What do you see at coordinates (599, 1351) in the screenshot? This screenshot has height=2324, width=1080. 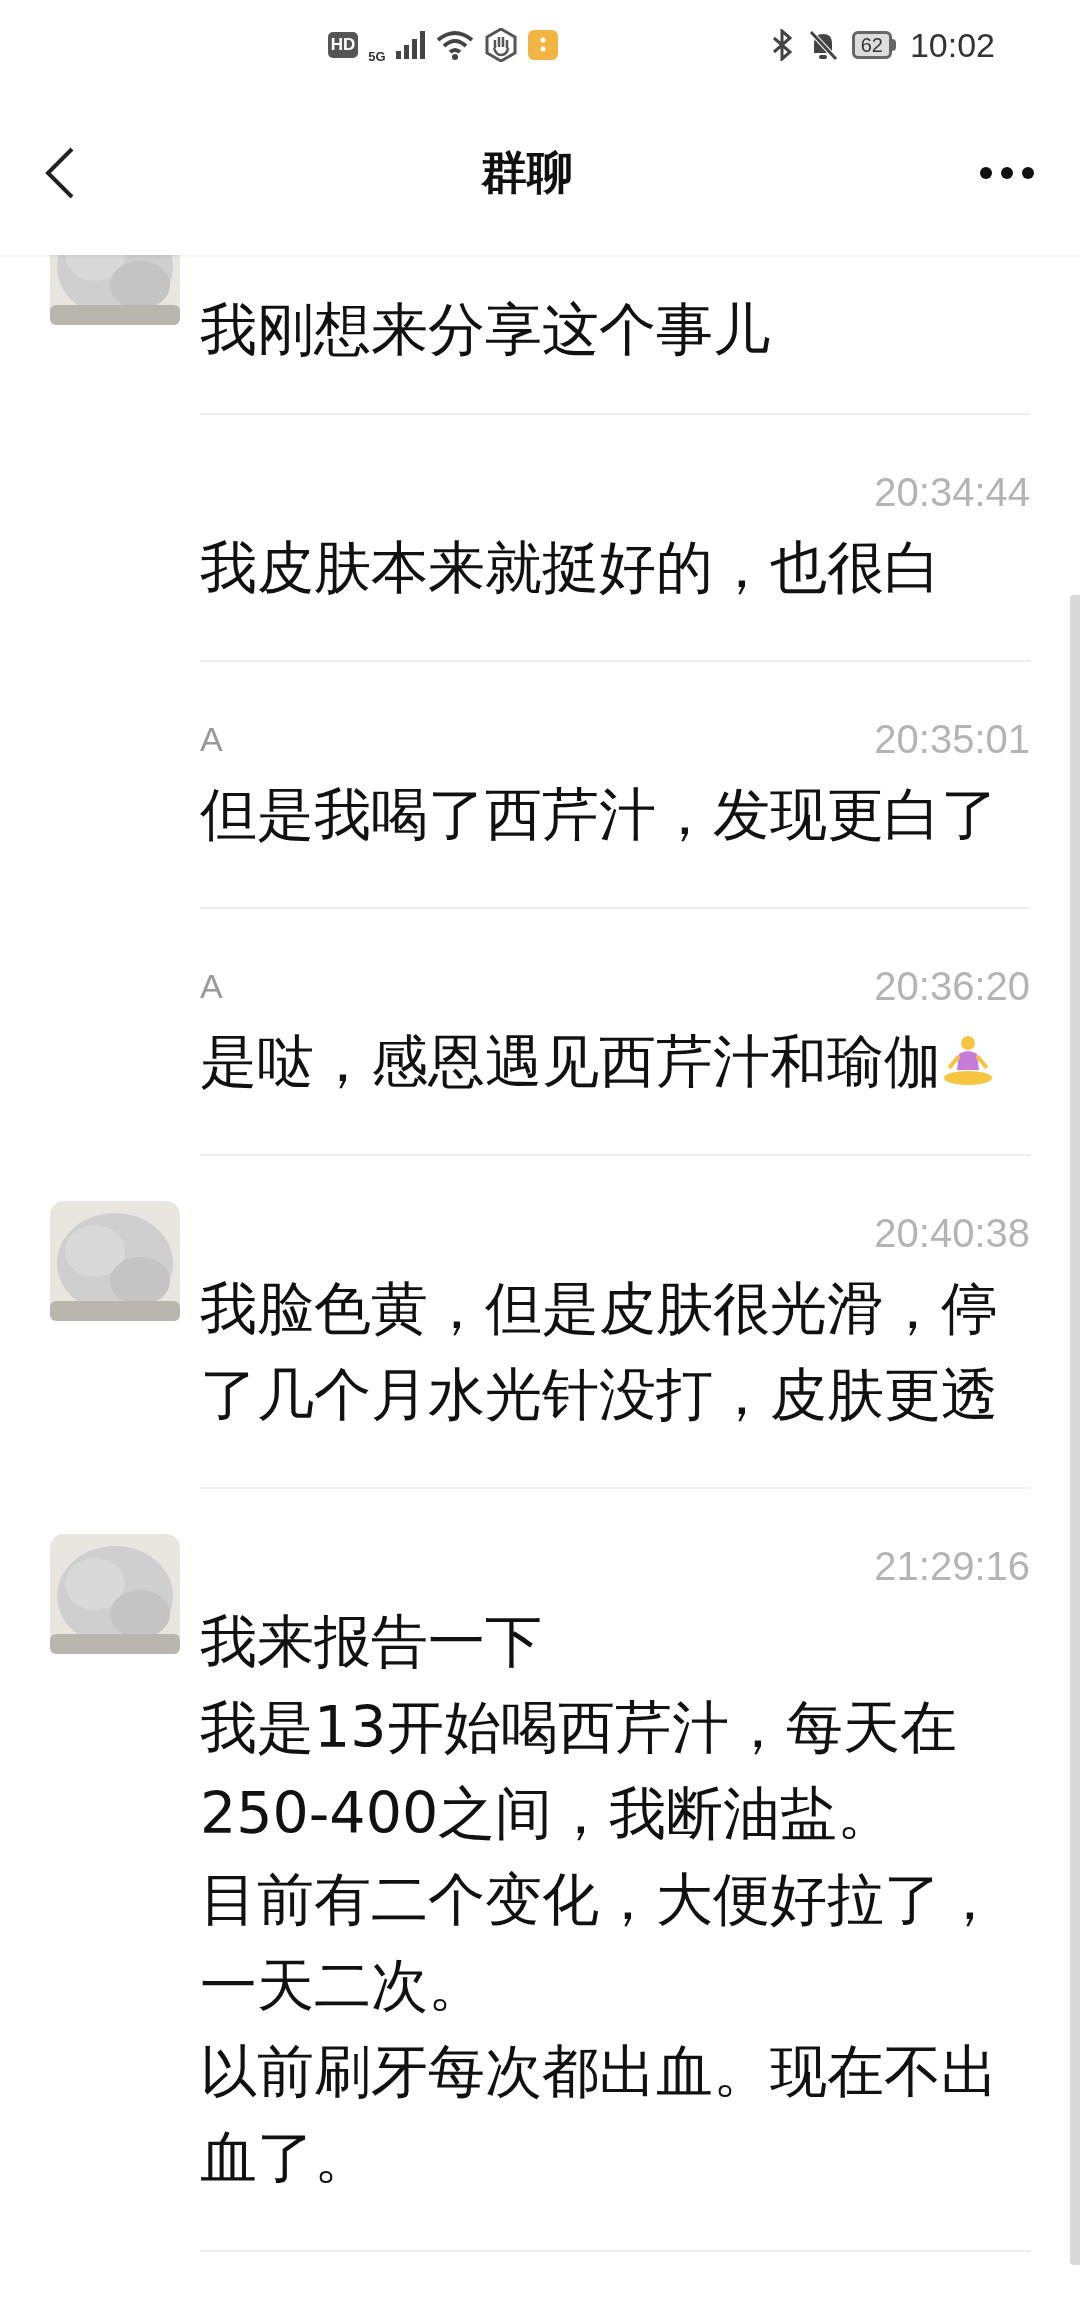 I see `message-text: 我脸色黄，但是皮肤很光滑，停了几个月水光针没打，皮肤更透` at bounding box center [599, 1351].